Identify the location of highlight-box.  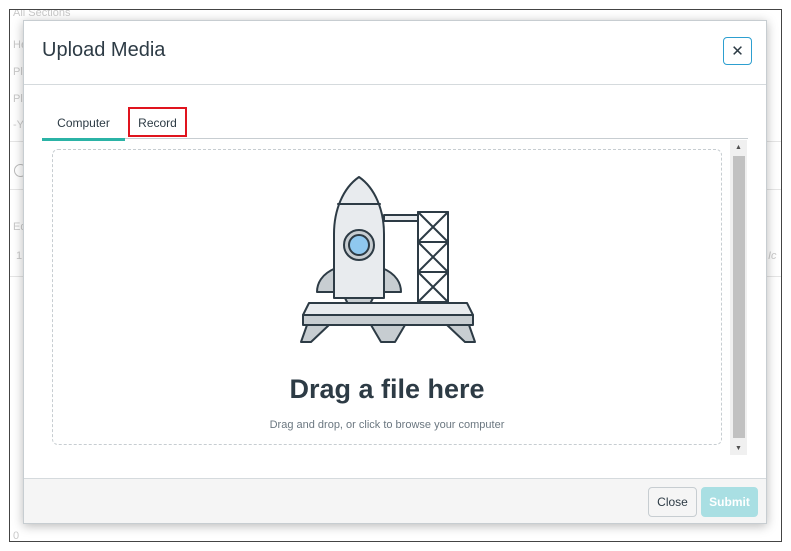
(157, 122).